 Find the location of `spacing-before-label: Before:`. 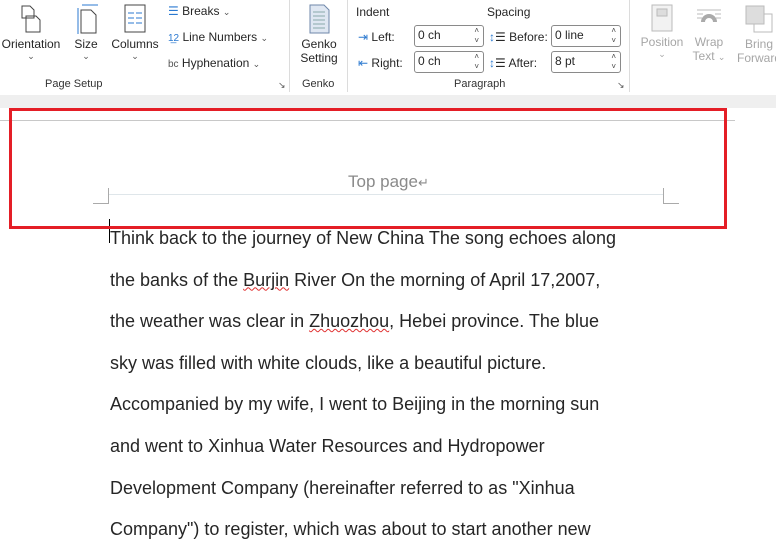

spacing-before-label: Before: is located at coordinates (528, 37).